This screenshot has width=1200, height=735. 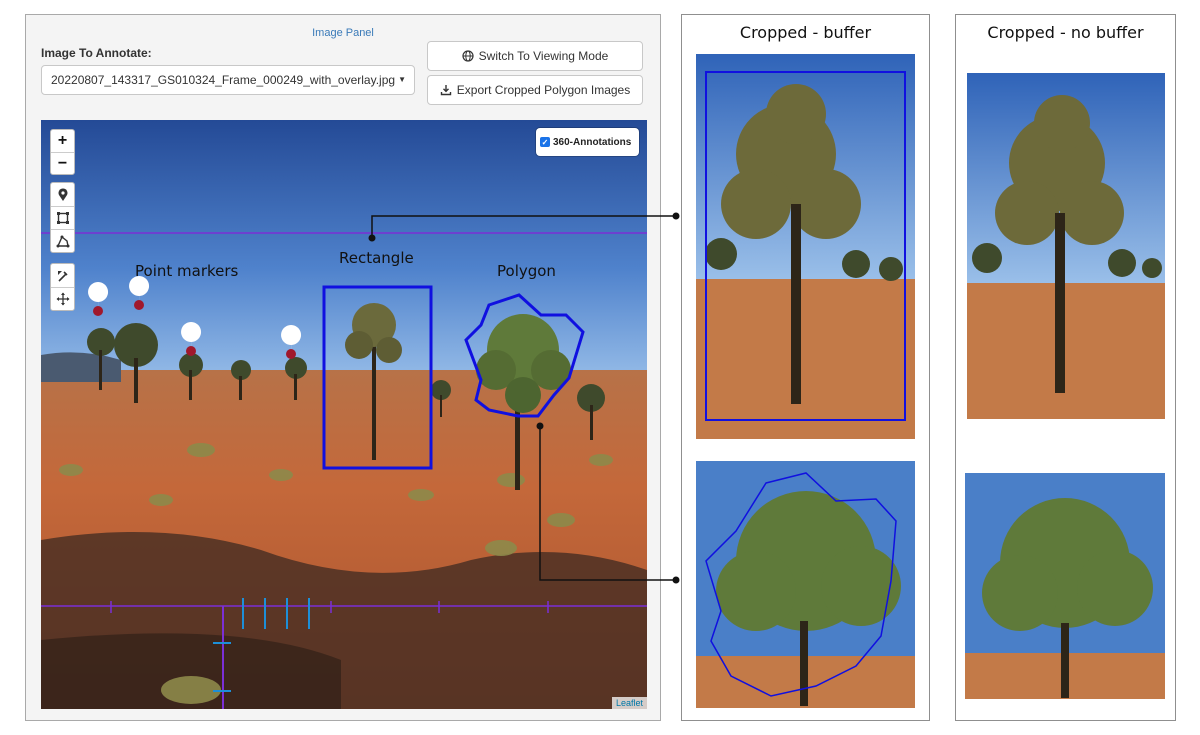 I want to click on rectangle-tool-icon, so click(x=62, y=217).